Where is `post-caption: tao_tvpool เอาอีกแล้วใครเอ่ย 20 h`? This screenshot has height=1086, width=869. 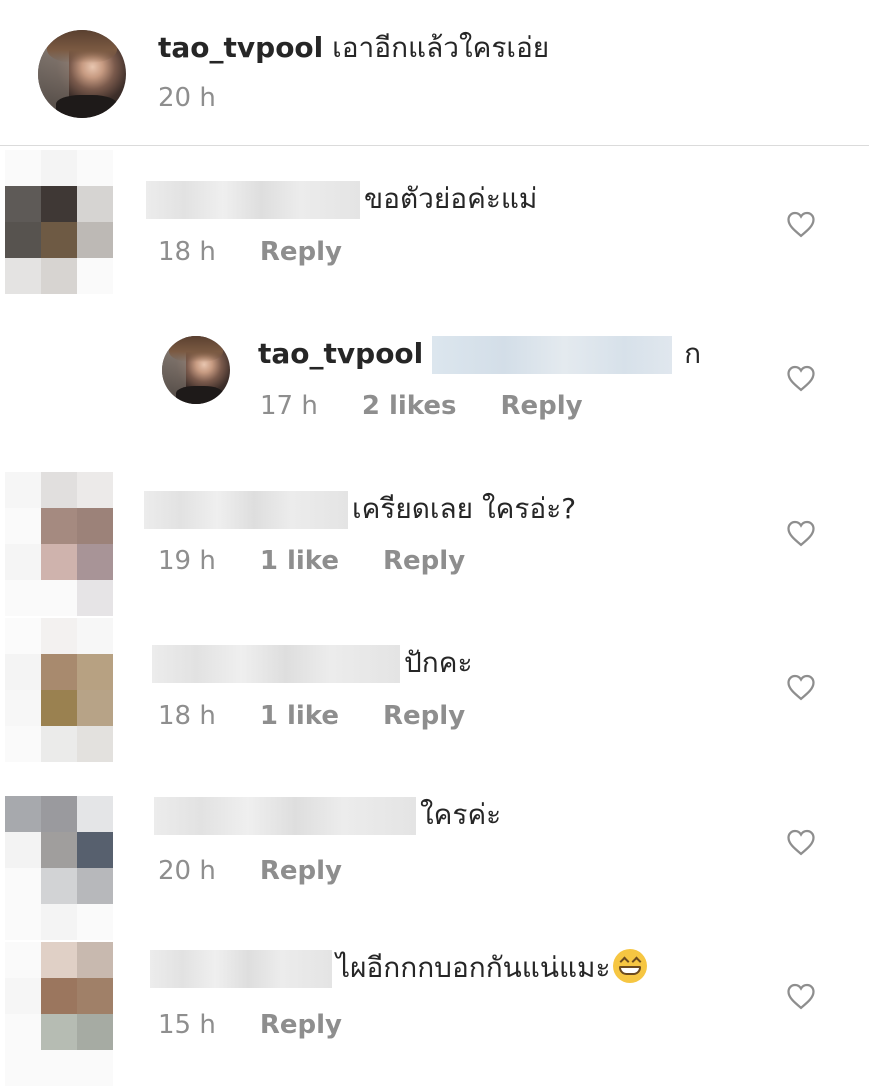 post-caption: tao_tvpool เอาอีกแล้วใครเอ่ย 20 h is located at coordinates (434, 73).